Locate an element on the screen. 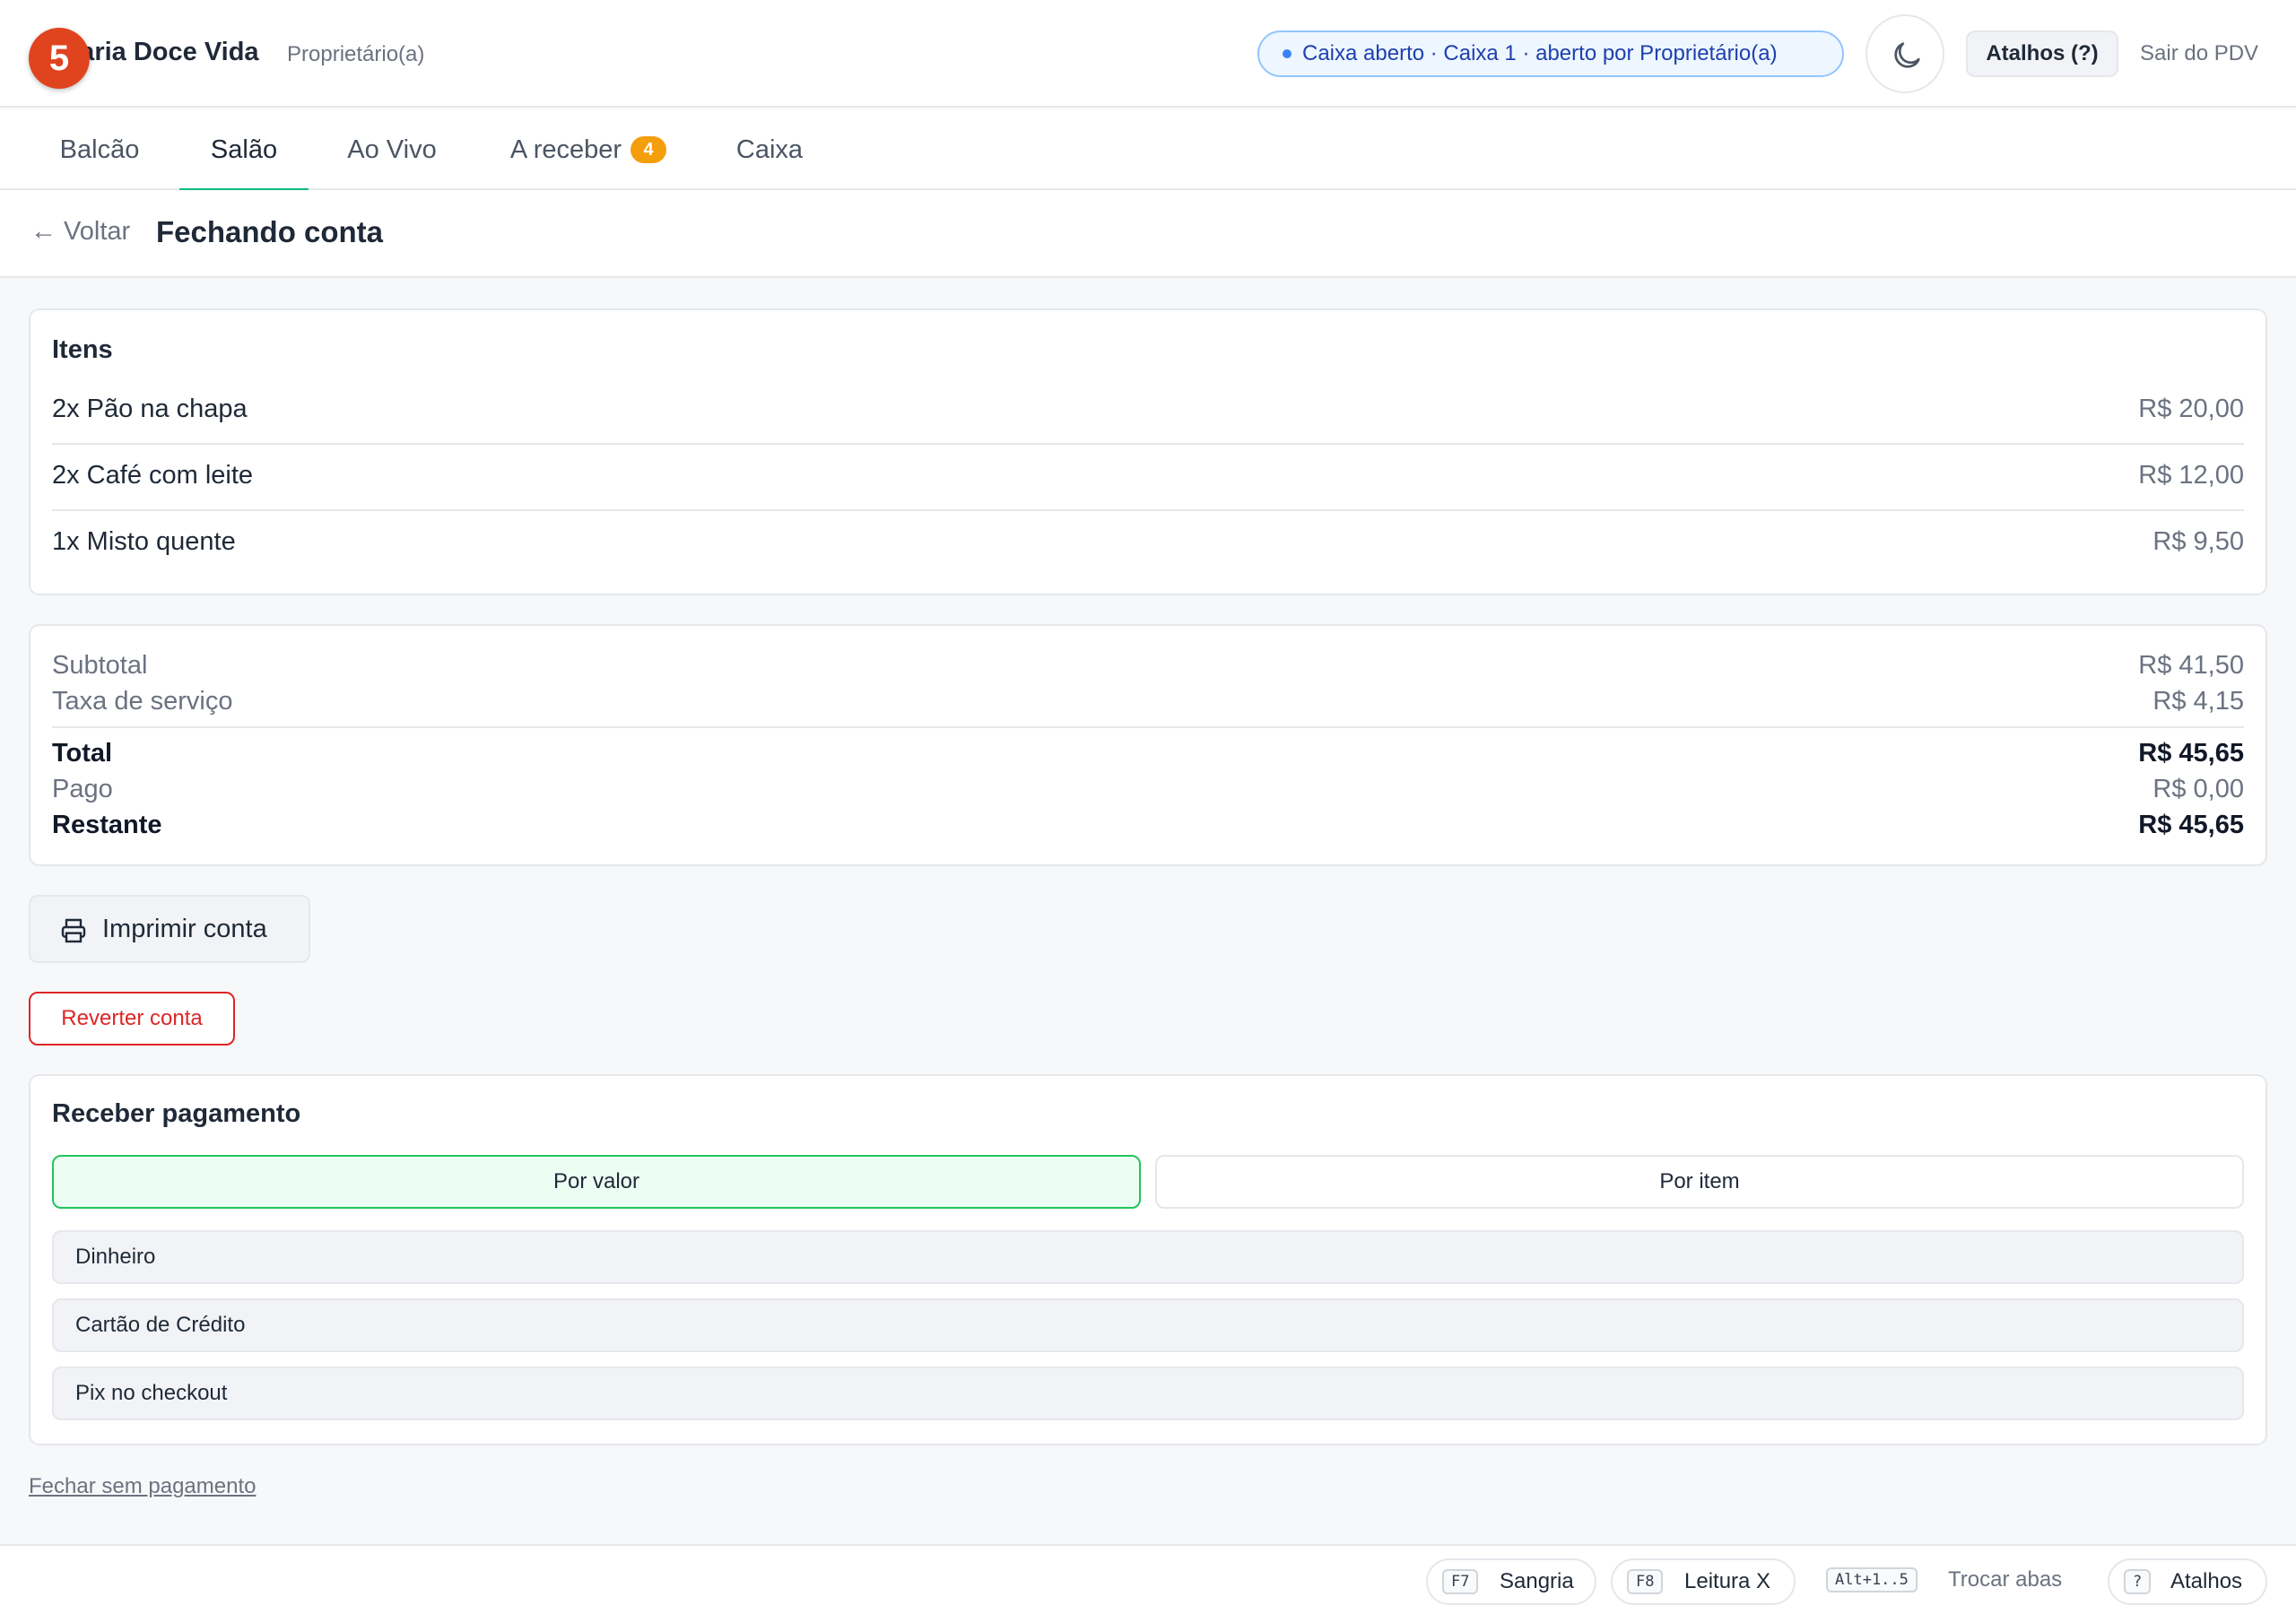 Image resolution: width=2296 pixels, height=1614 pixels. tab-label: Balcão is located at coordinates (99, 149).